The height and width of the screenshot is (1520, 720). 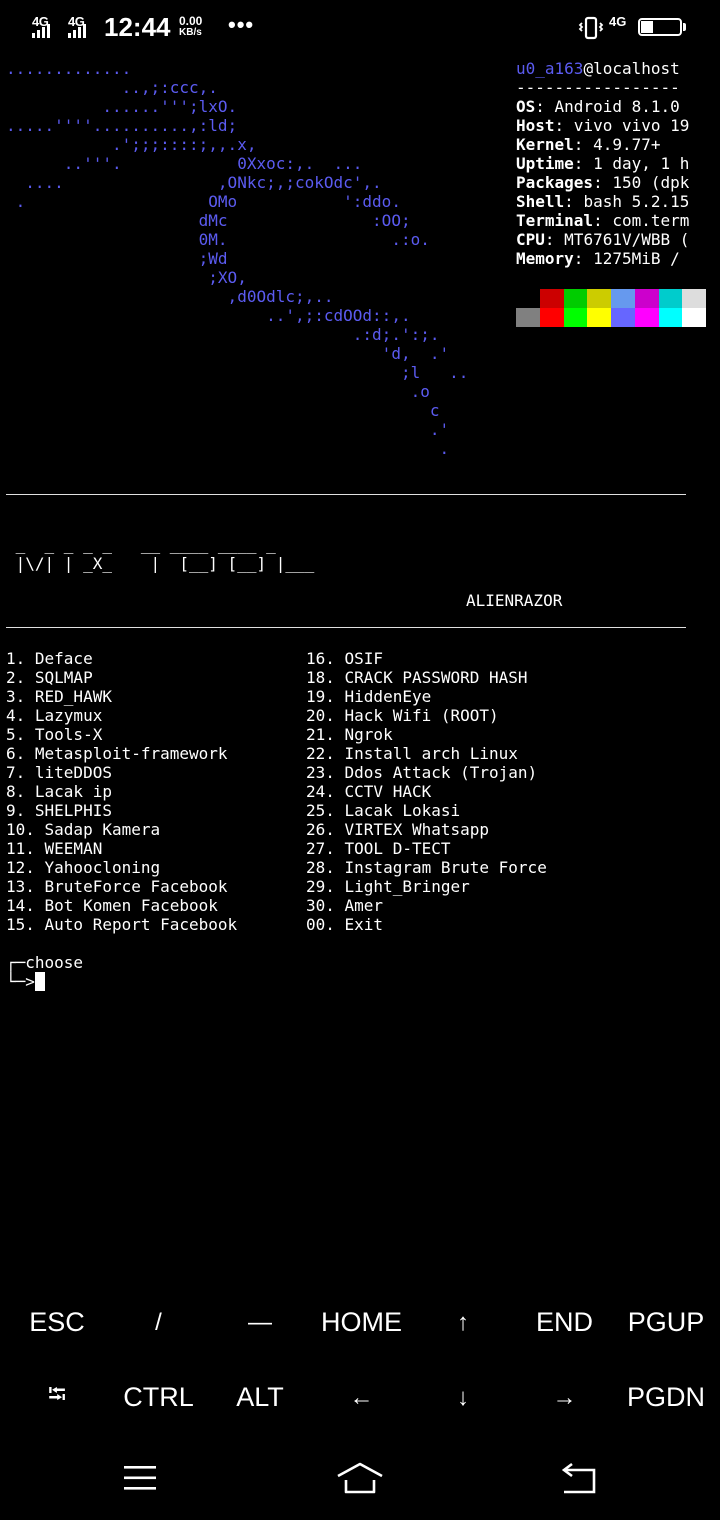 I want to click on menu-item: 13. BruteForce Facebook, so click(x=117, y=886).